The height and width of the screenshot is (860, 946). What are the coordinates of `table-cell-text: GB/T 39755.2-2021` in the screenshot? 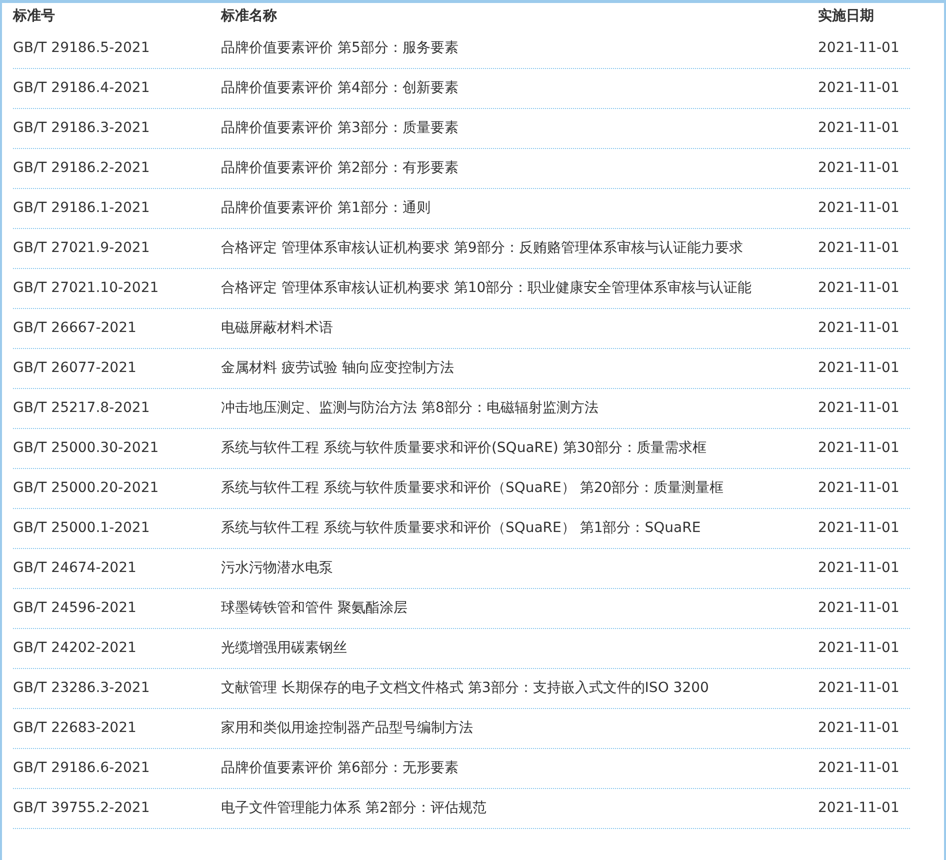 It's located at (82, 808).